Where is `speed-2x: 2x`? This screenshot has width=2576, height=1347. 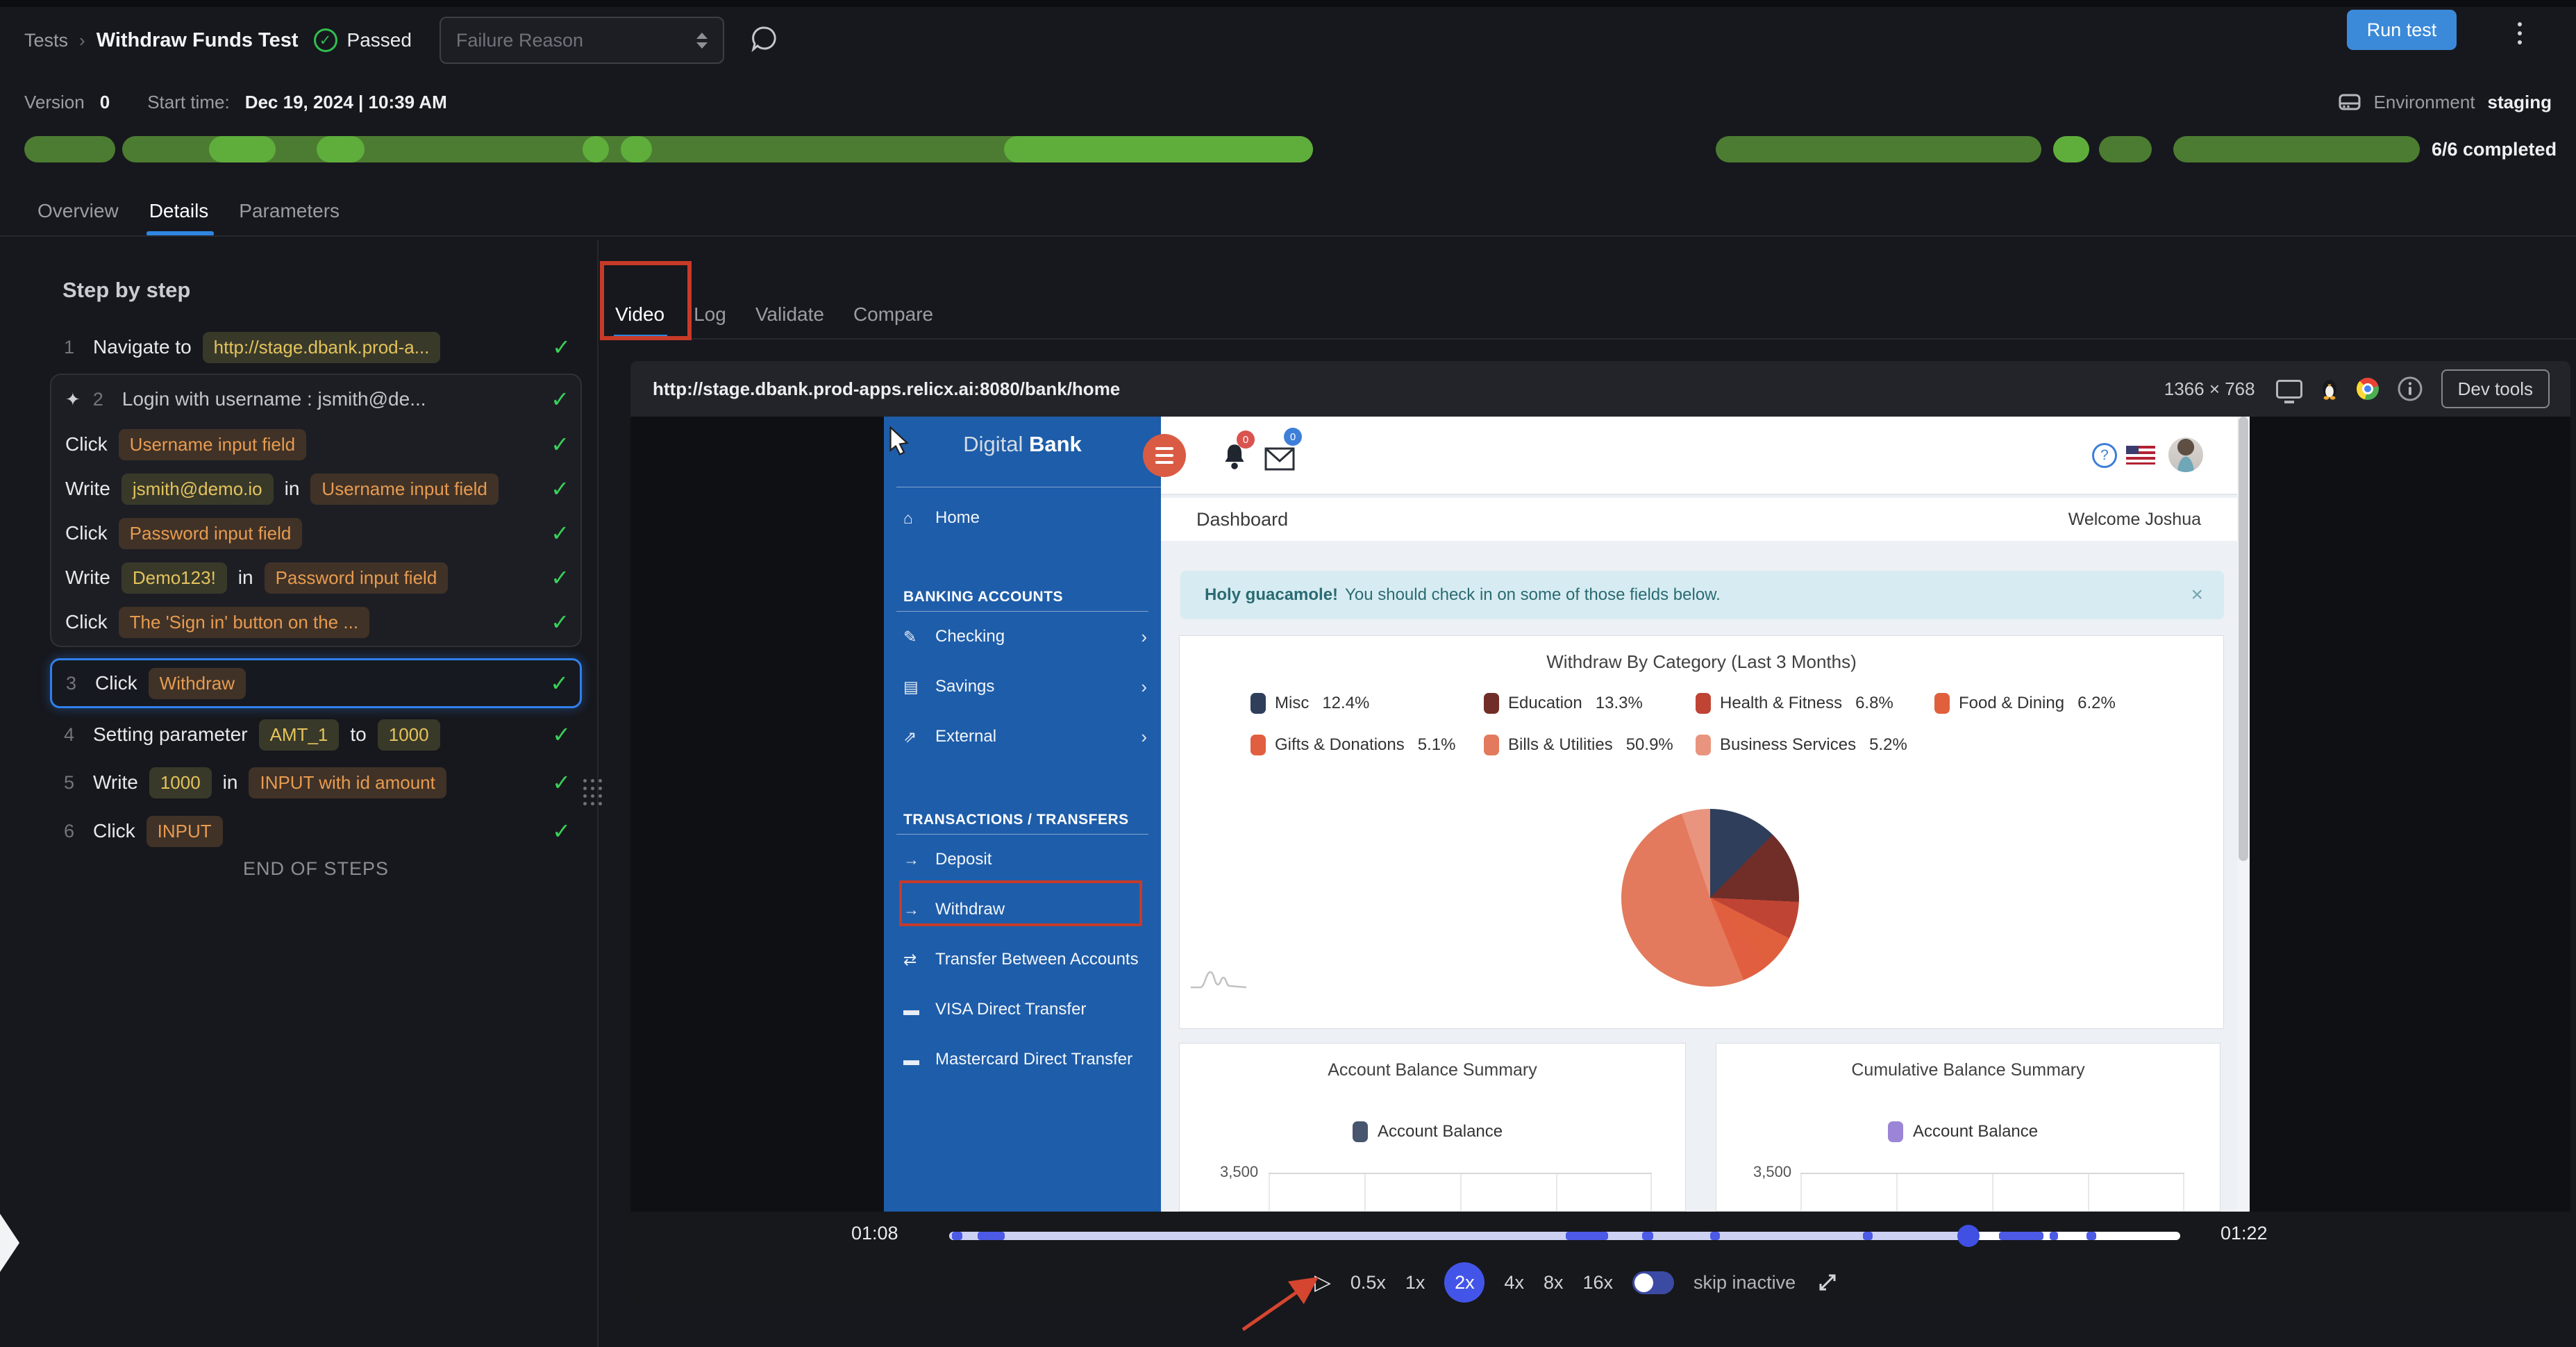
speed-2x: 2x is located at coordinates (1464, 1282).